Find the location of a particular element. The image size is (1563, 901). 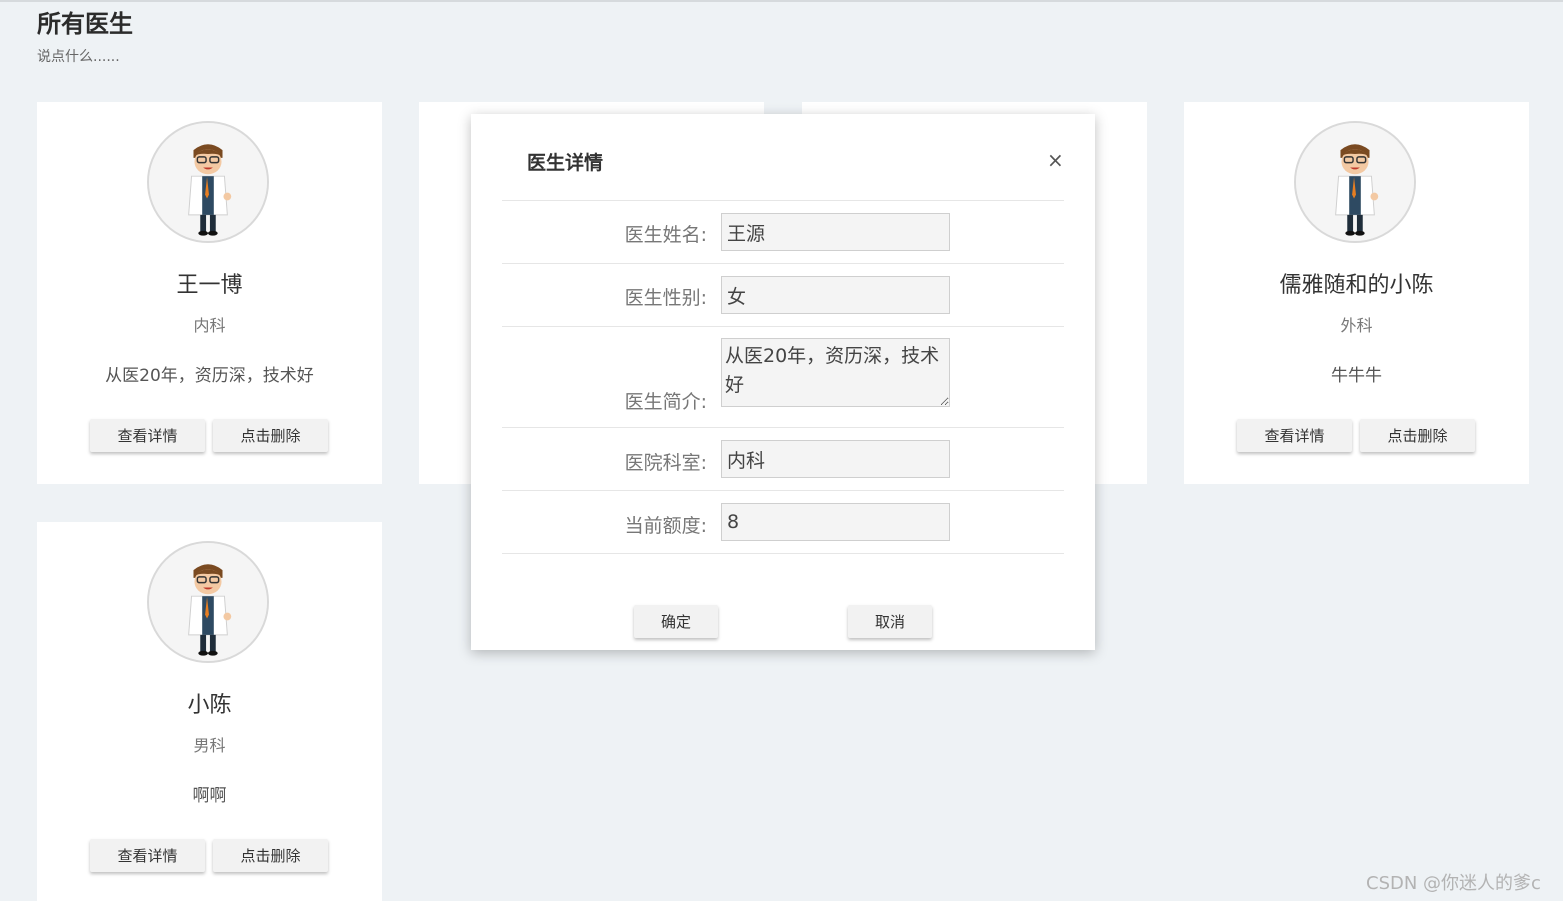

close-icon: × is located at coordinates (1055, 160).